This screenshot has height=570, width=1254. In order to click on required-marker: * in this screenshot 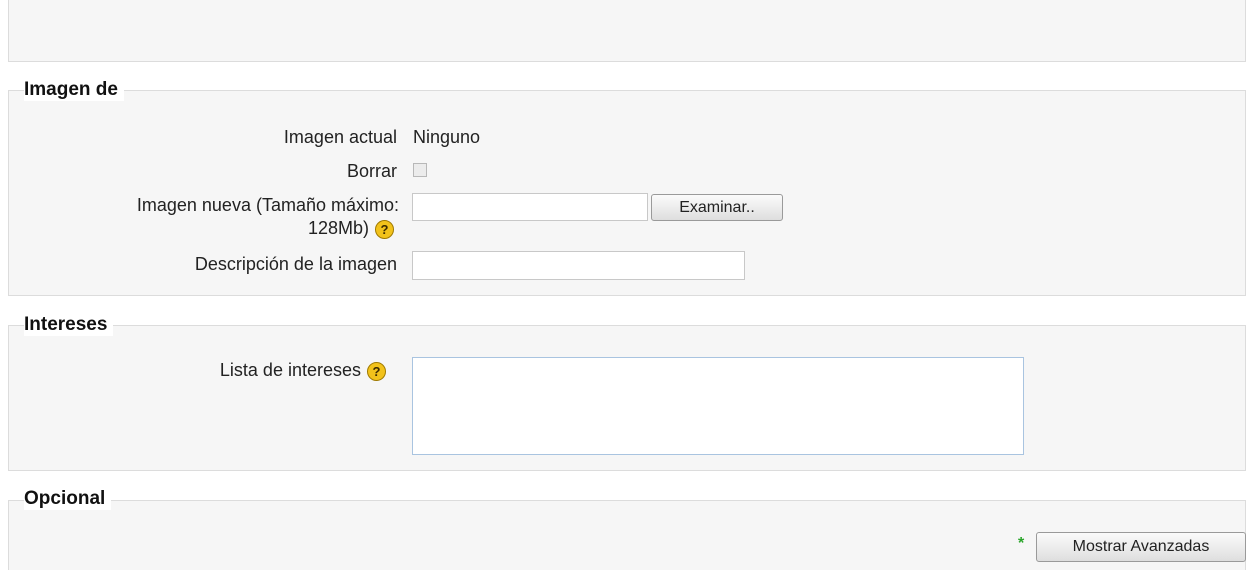, I will do `click(1021, 543)`.